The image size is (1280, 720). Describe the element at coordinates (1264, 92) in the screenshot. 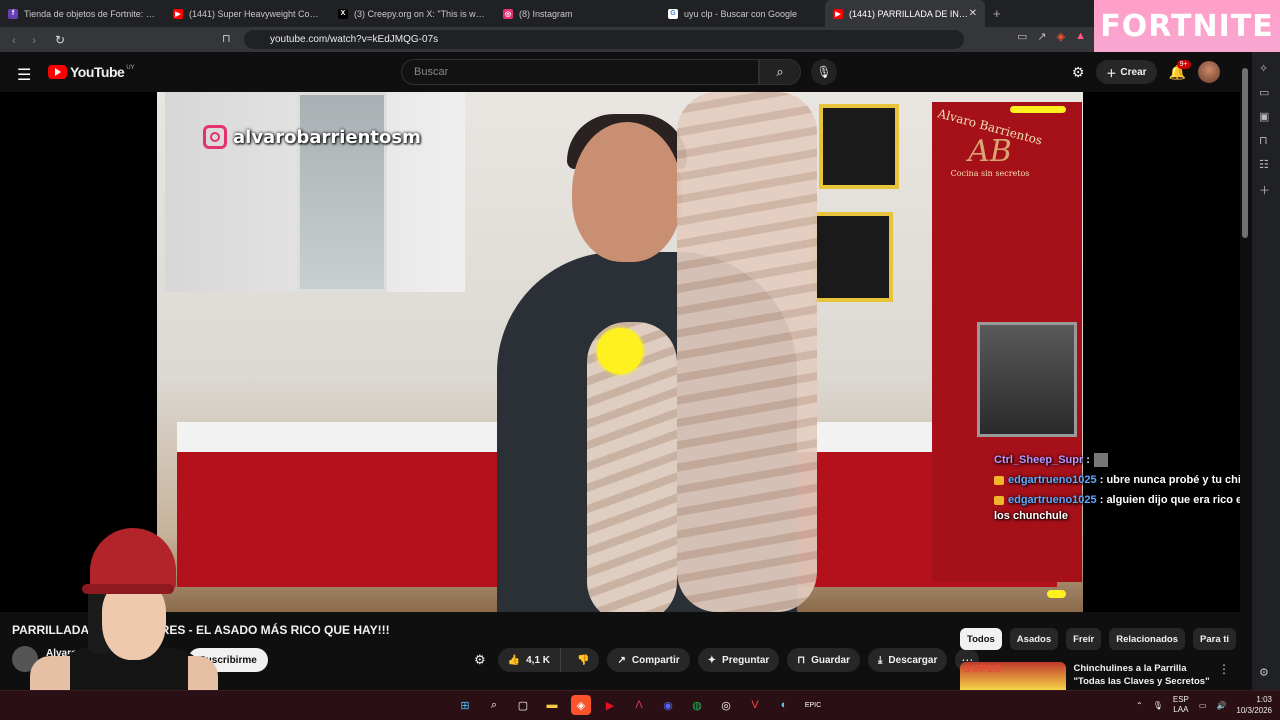

I see `tv-icon: ▭` at that location.